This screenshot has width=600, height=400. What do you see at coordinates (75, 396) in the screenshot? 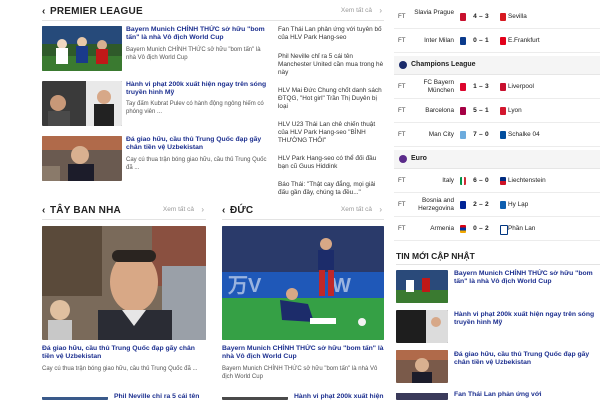
I see `spain-next-thumb` at bounding box center [75, 396].